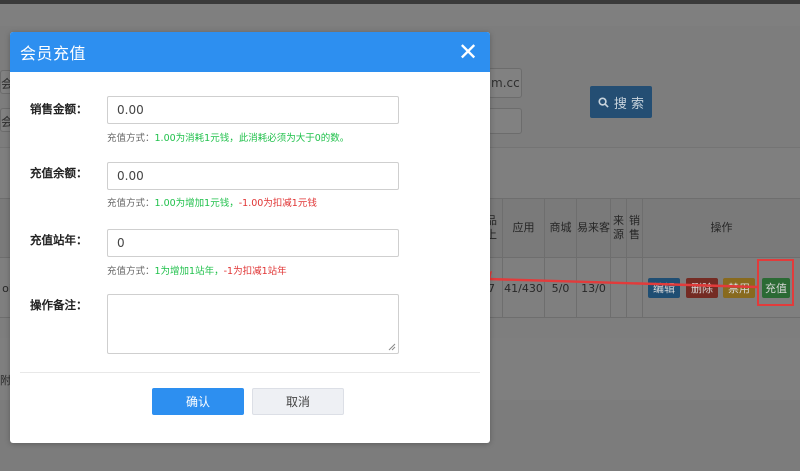 This screenshot has width=800, height=471. What do you see at coordinates (392, 347) in the screenshot?
I see `resize-grip-icon` at bounding box center [392, 347].